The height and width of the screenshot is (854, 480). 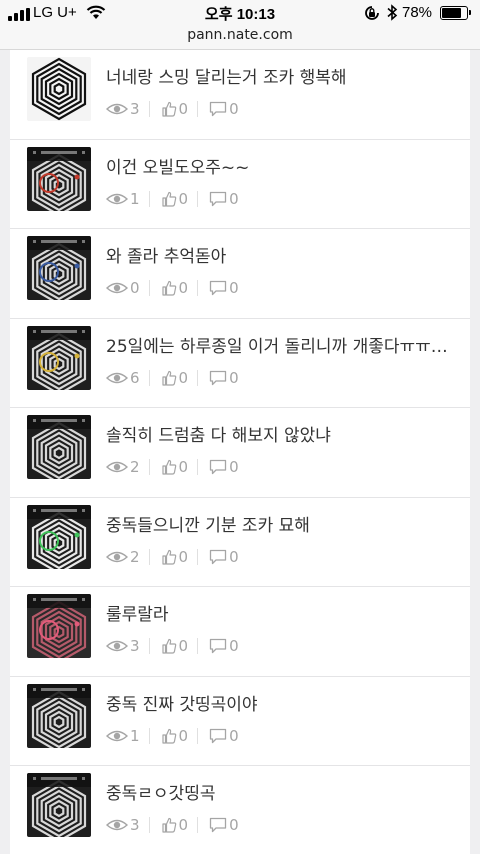 I want to click on comment-meta: 2 0 0, so click(x=172, y=467).